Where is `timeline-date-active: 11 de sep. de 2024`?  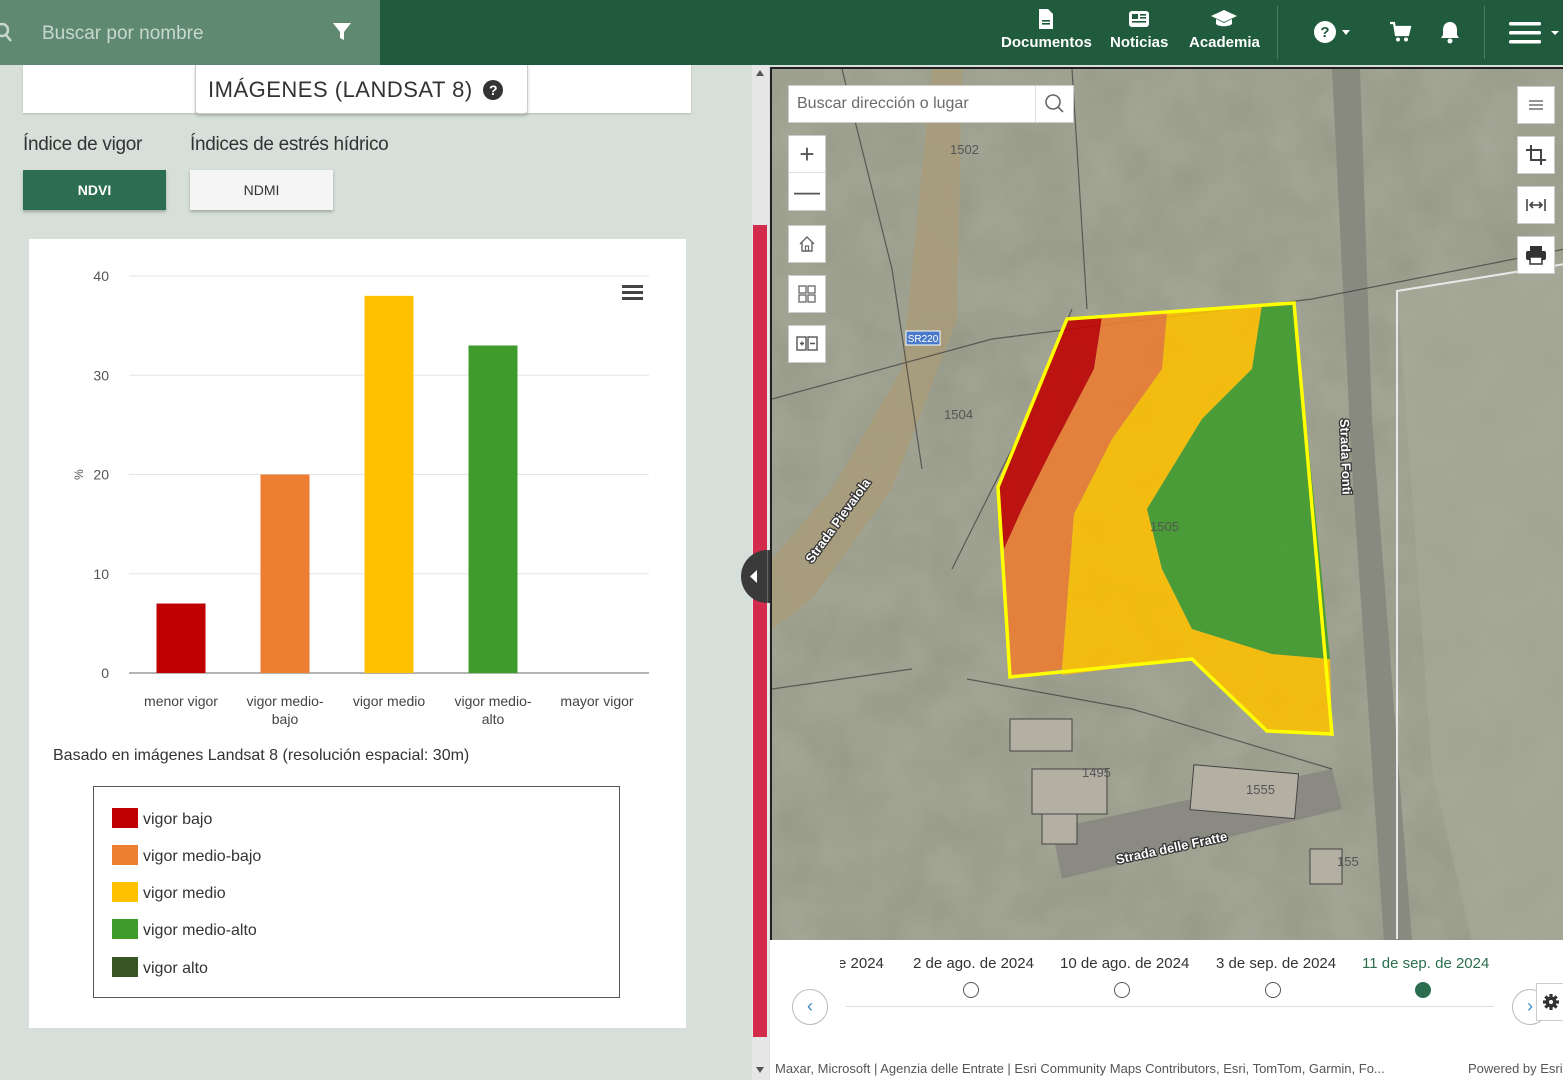 timeline-date-active: 11 de sep. de 2024 is located at coordinates (1425, 963).